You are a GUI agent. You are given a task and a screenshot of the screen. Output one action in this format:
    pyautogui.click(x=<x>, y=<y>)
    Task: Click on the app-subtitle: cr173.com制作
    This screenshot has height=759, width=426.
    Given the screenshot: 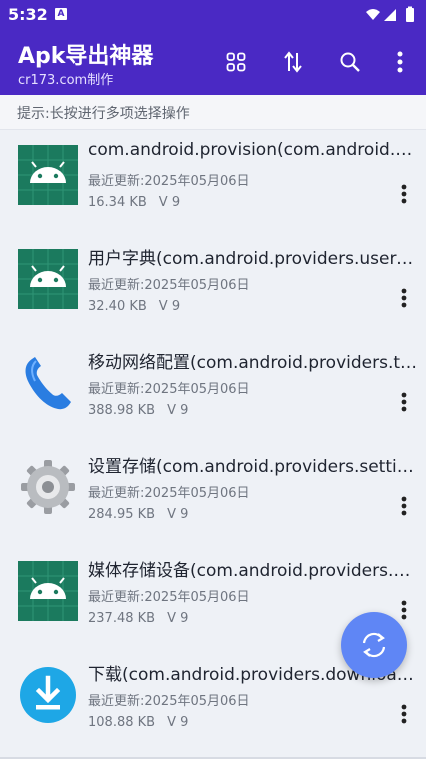 What is the action you would take?
    pyautogui.click(x=66, y=80)
    